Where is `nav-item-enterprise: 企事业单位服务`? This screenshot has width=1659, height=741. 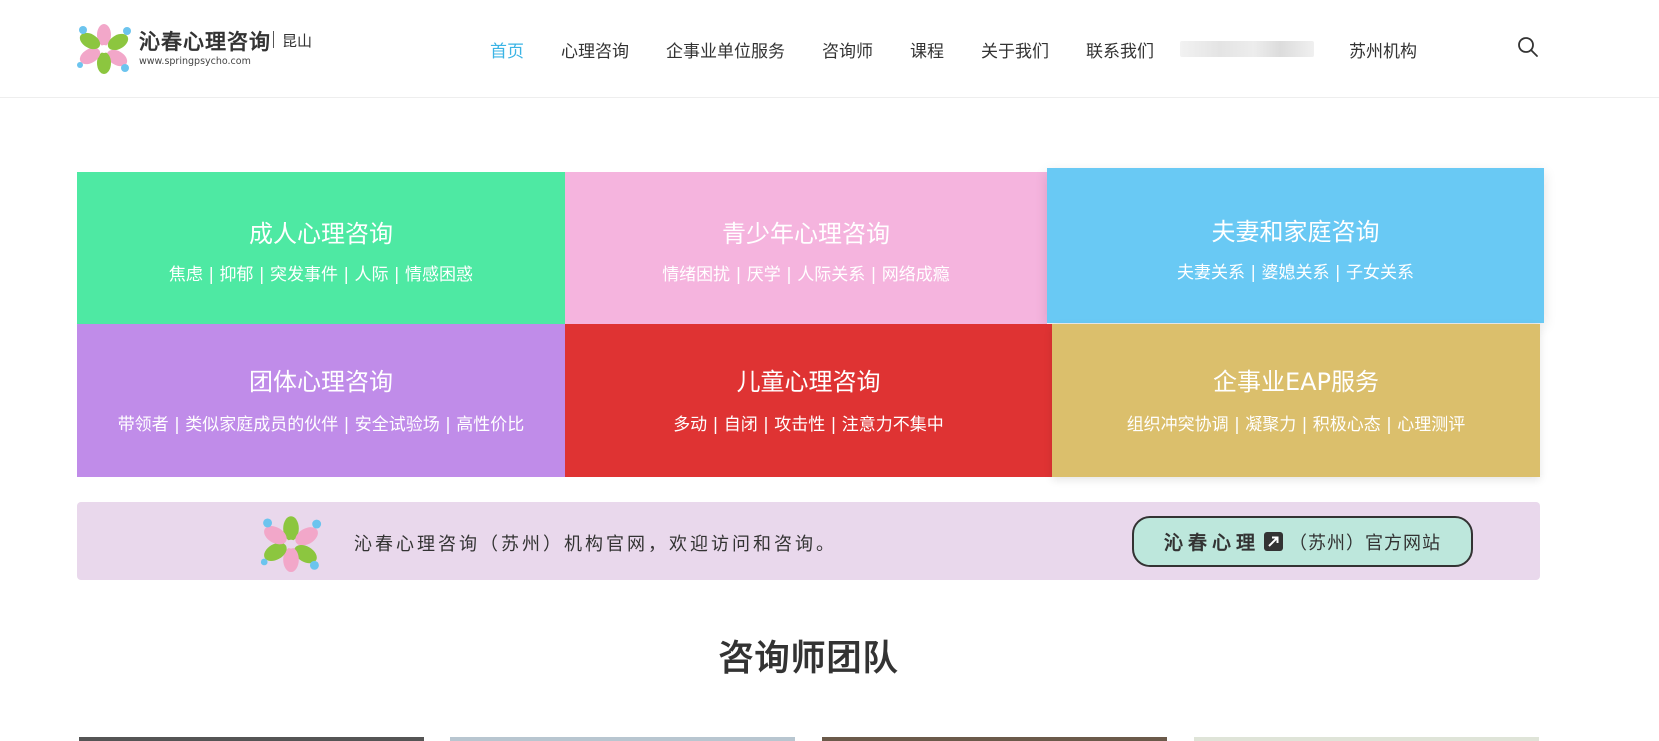 nav-item-enterprise: 企事业单位服务 is located at coordinates (725, 49).